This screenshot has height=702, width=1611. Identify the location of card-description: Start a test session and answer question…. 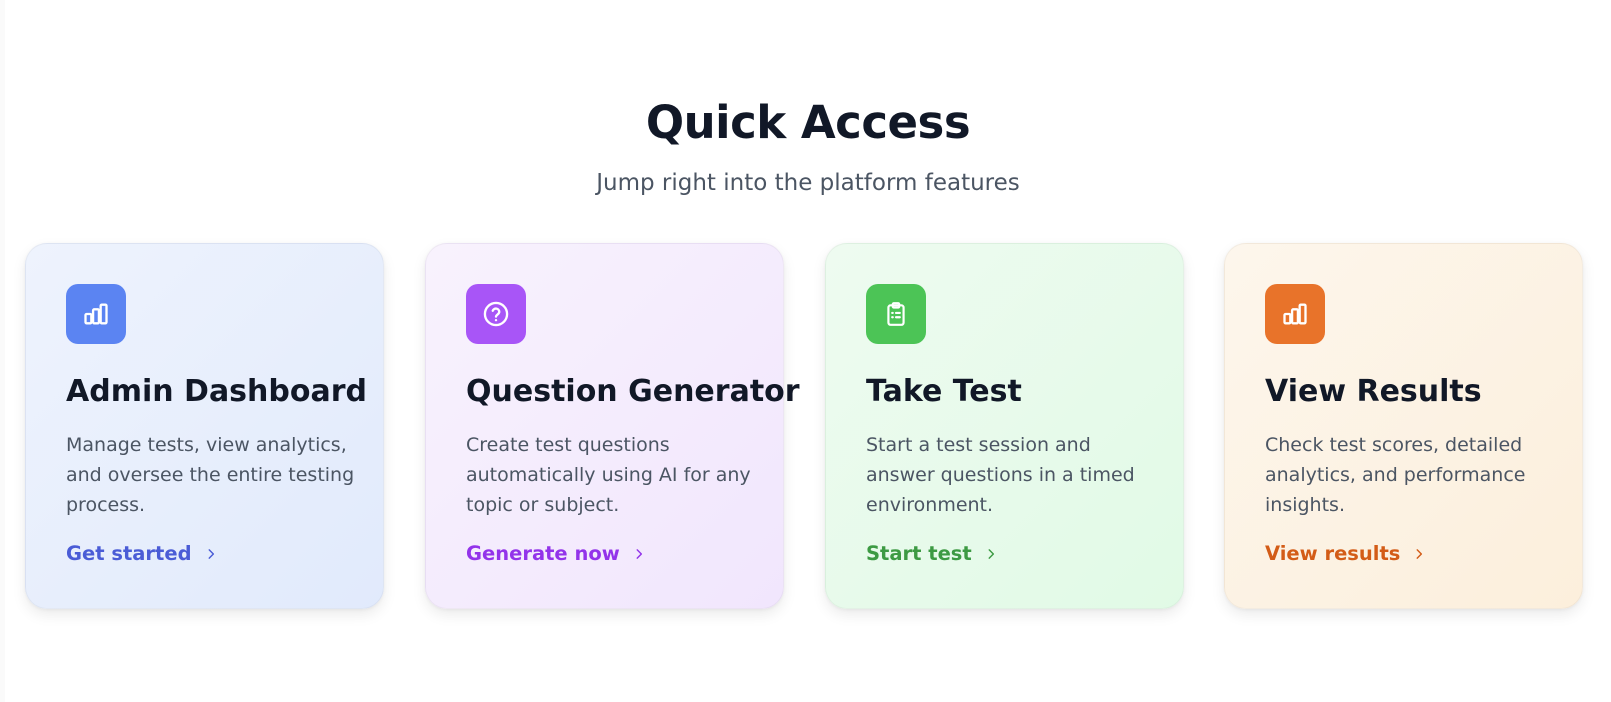
(1000, 475).